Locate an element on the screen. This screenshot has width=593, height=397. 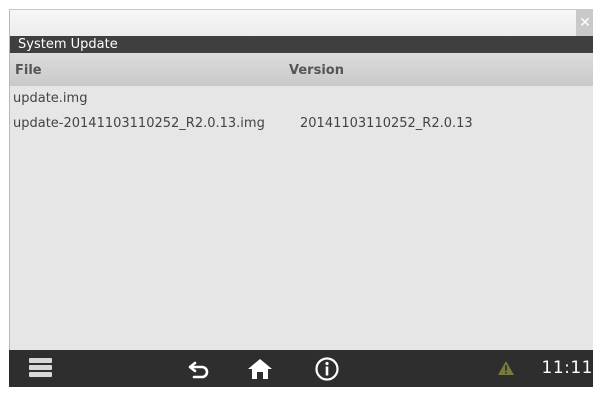
close-button: ✕ is located at coordinates (584, 23).